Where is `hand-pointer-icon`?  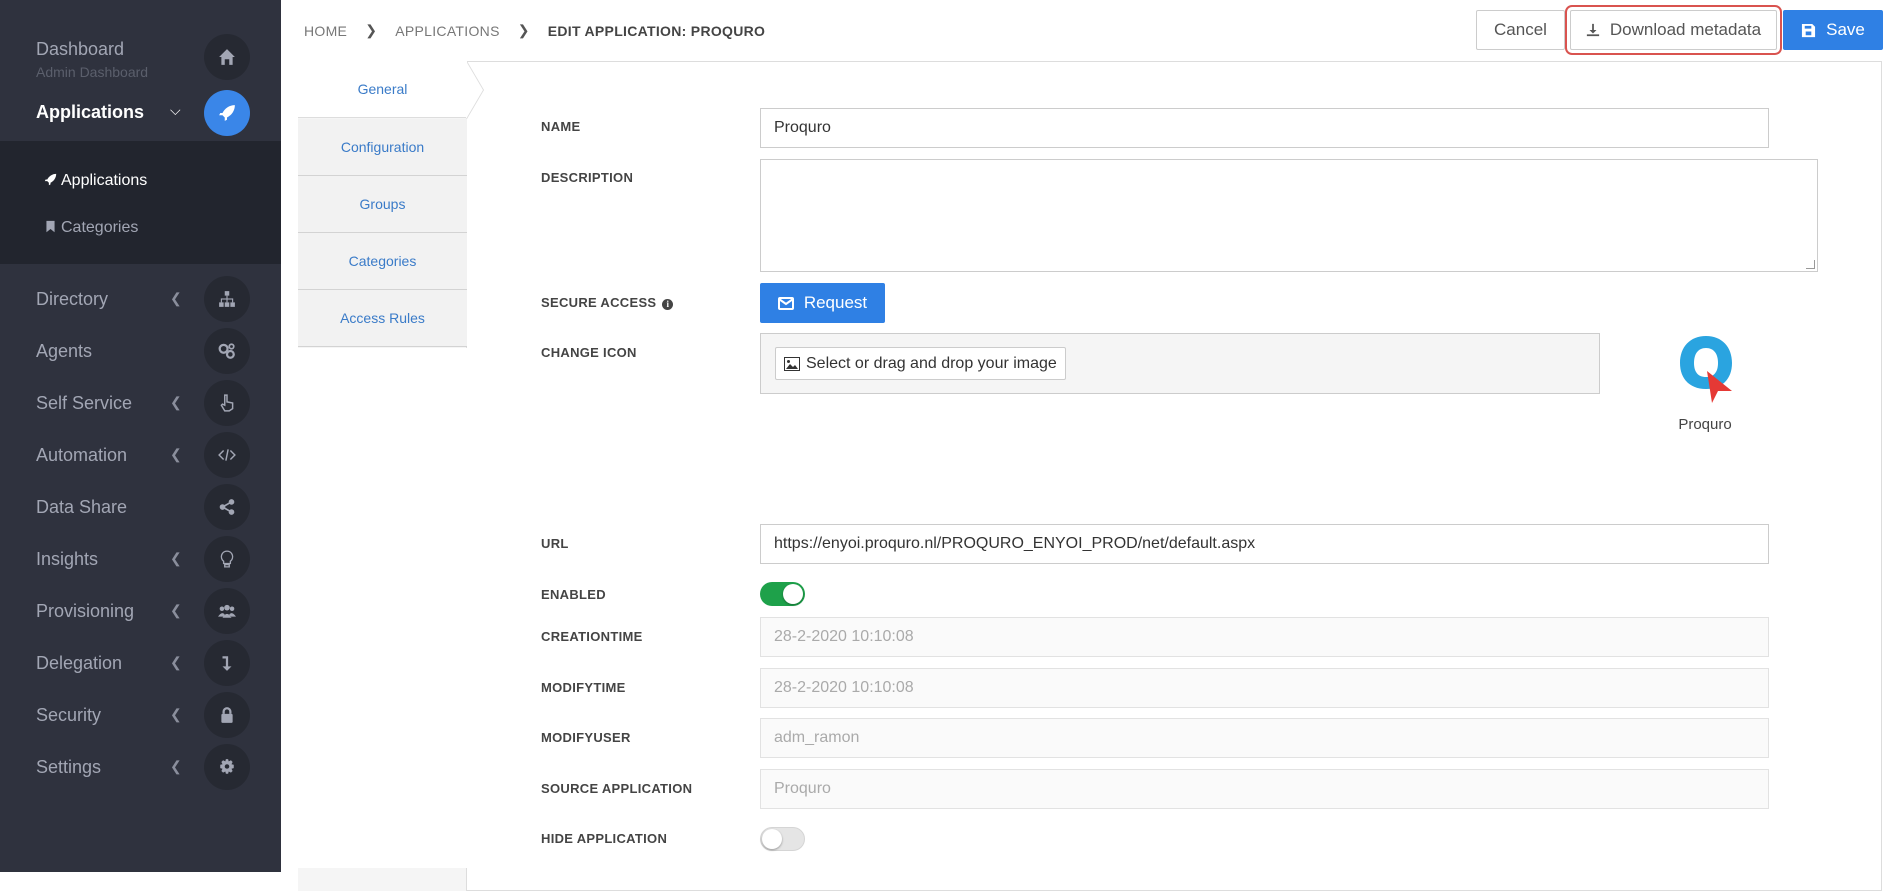 hand-pointer-icon is located at coordinates (227, 403).